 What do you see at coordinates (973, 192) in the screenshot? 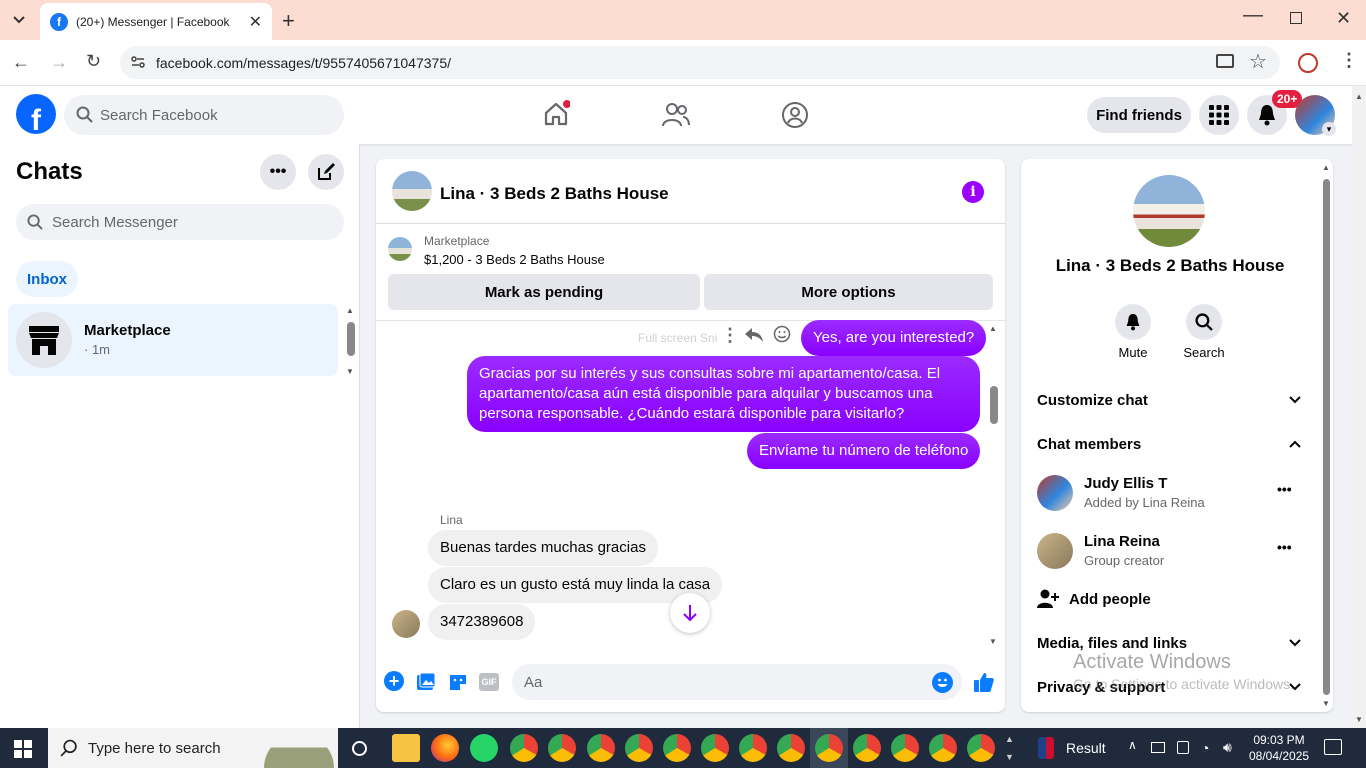
I see `conversation-info-icon: i` at bounding box center [973, 192].